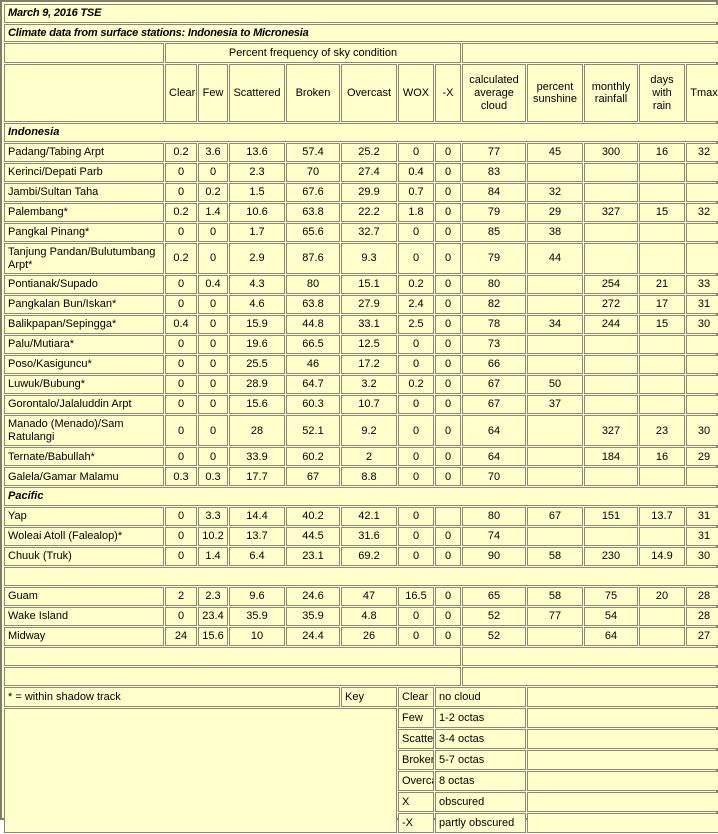 The width and height of the screenshot is (718, 834). I want to click on header-column-tmax: Tmax, so click(702, 93).